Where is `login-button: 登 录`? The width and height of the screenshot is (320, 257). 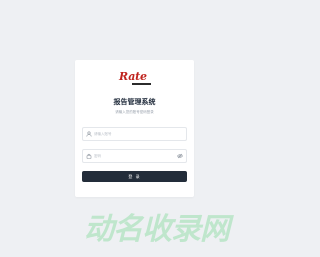
login-button: 登 录 is located at coordinates (134, 176).